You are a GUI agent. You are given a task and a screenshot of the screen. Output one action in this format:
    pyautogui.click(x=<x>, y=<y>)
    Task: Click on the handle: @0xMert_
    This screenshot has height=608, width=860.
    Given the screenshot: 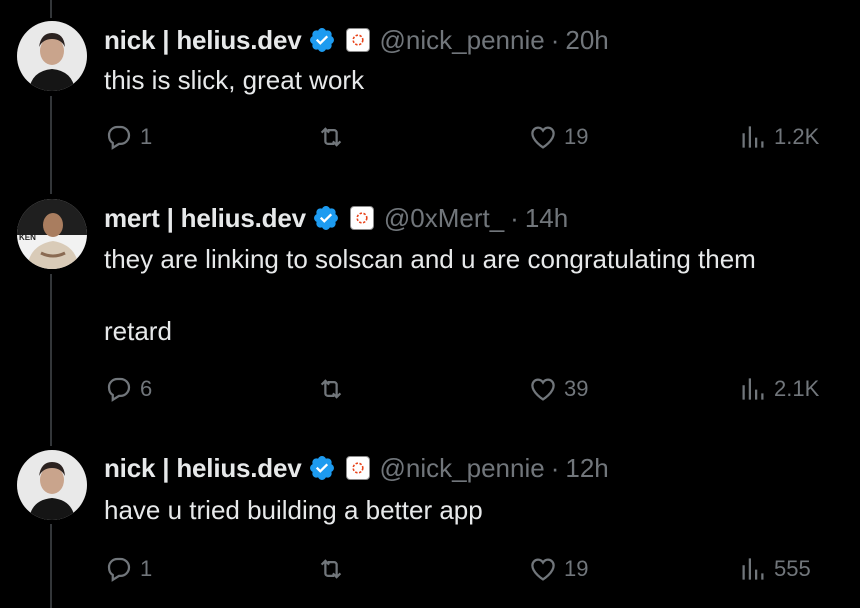 What is the action you would take?
    pyautogui.click(x=444, y=218)
    